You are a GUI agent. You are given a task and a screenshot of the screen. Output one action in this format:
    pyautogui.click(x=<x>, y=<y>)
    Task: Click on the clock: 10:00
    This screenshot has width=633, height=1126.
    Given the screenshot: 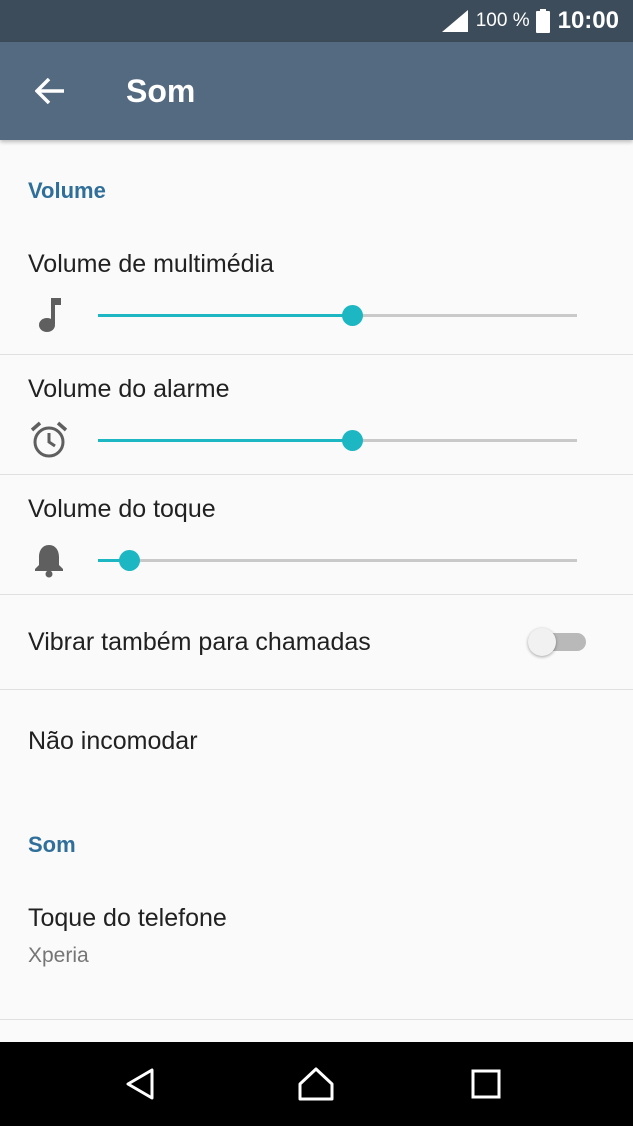 What is the action you would take?
    pyautogui.click(x=588, y=20)
    